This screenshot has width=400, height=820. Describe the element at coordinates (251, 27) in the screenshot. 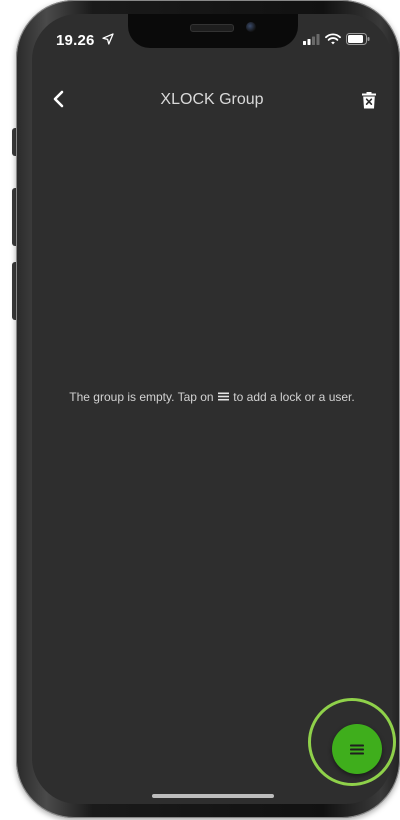

I see `front-camera` at that location.